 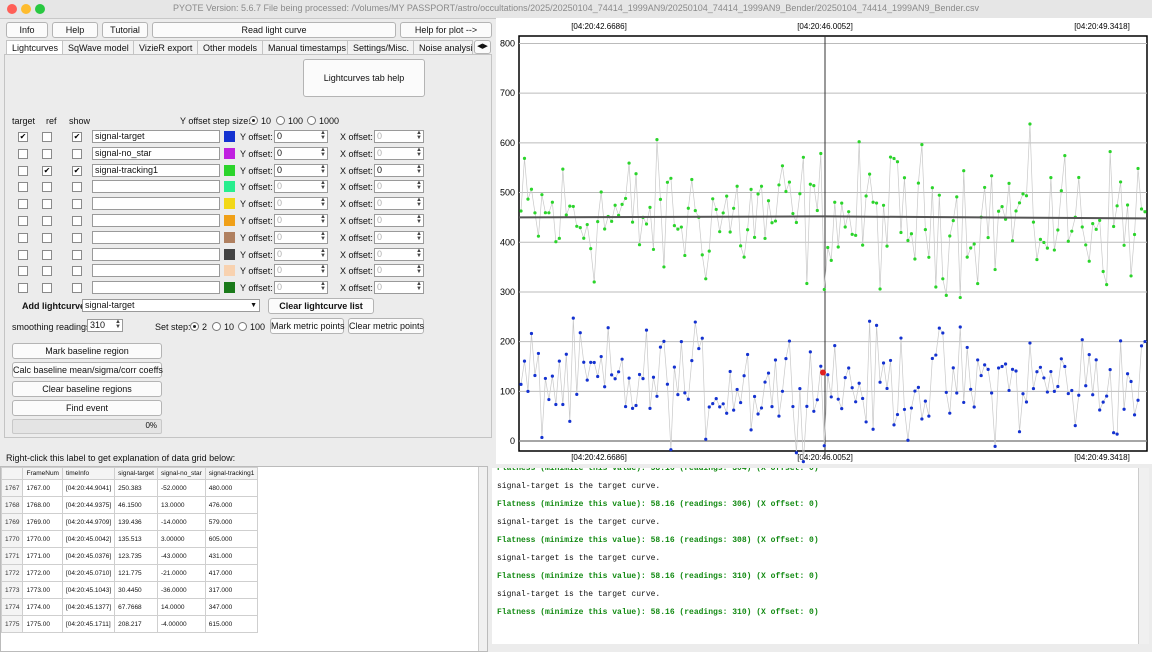 What do you see at coordinates (231, 573) in the screenshot?
I see `grid-cell: 417.000` at bounding box center [231, 573].